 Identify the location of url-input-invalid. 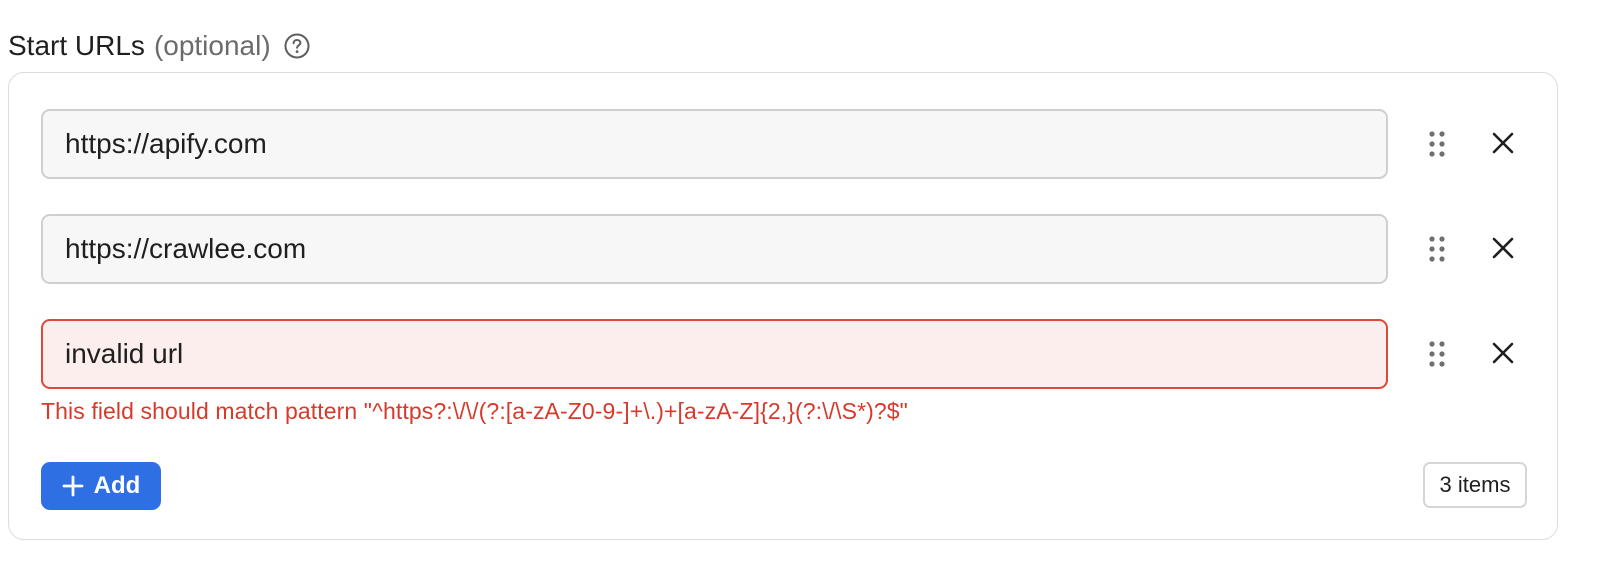
(714, 354).